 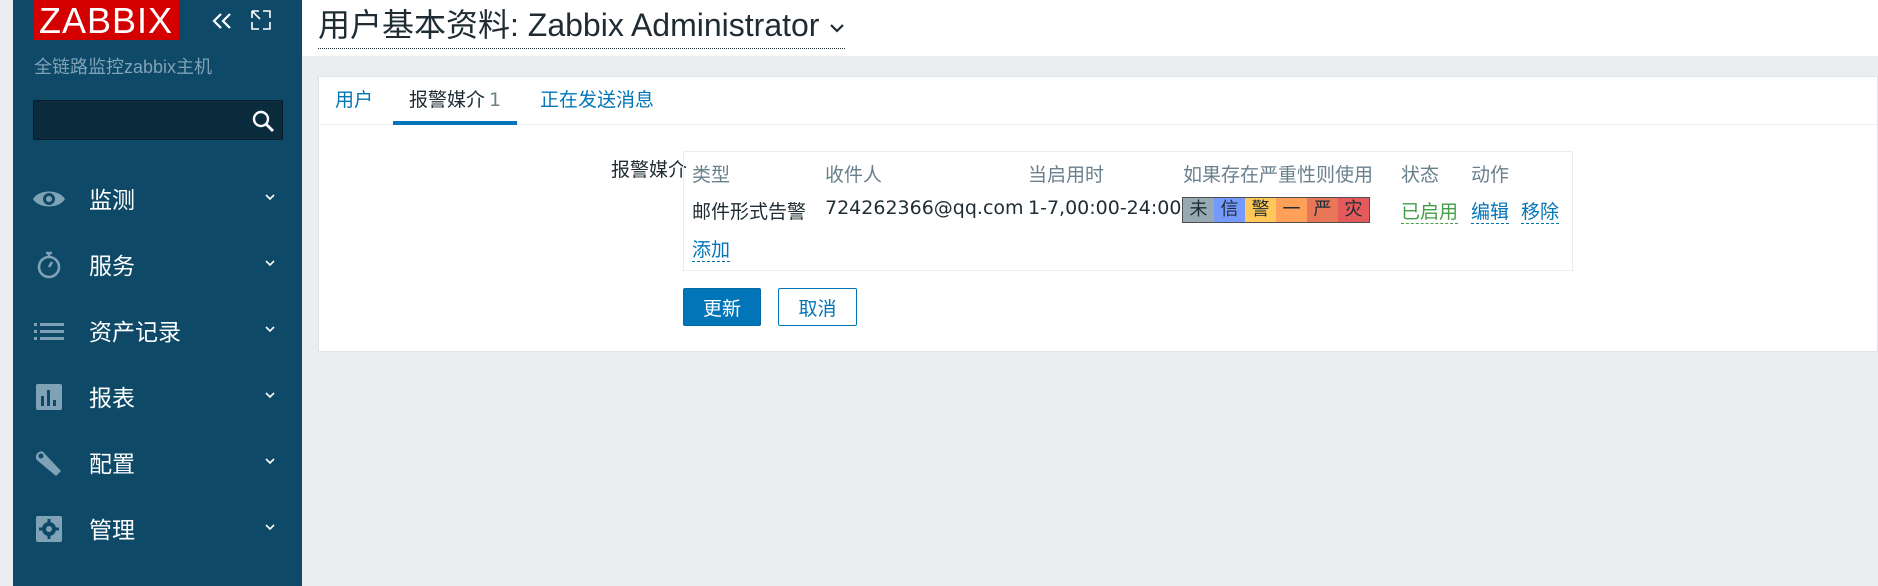 What do you see at coordinates (924, 208) in the screenshot?
I see `recipient-cell: 724262366@qq.com` at bounding box center [924, 208].